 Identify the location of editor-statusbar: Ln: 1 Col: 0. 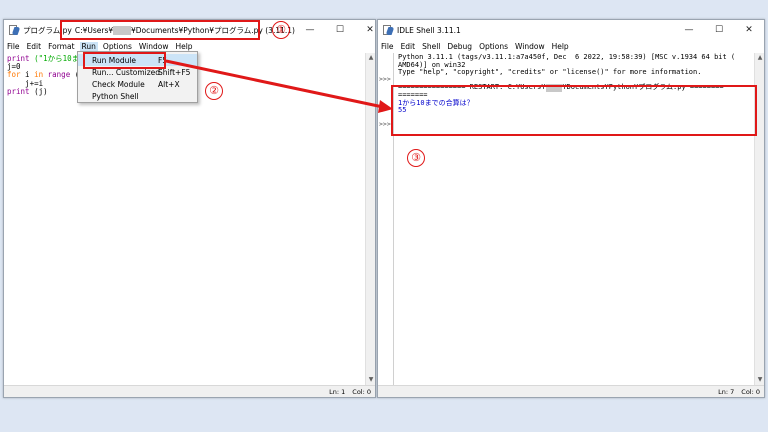
(189, 391).